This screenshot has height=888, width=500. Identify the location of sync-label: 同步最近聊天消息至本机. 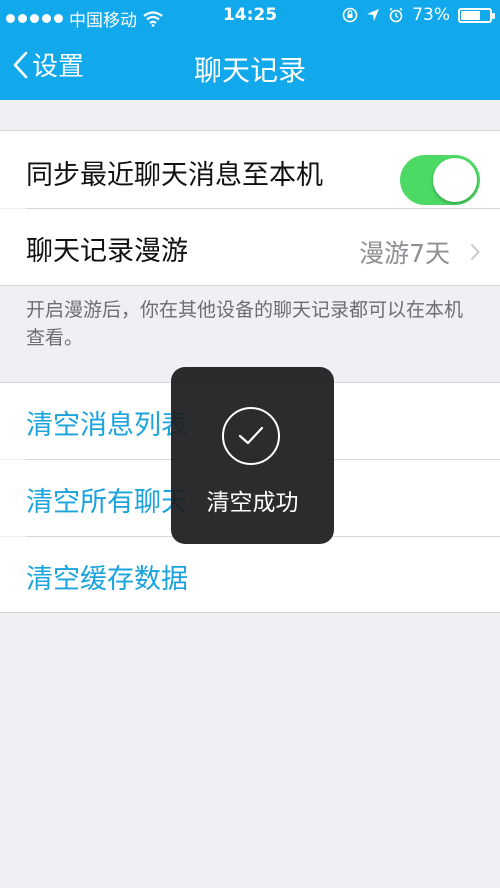
(174, 175).